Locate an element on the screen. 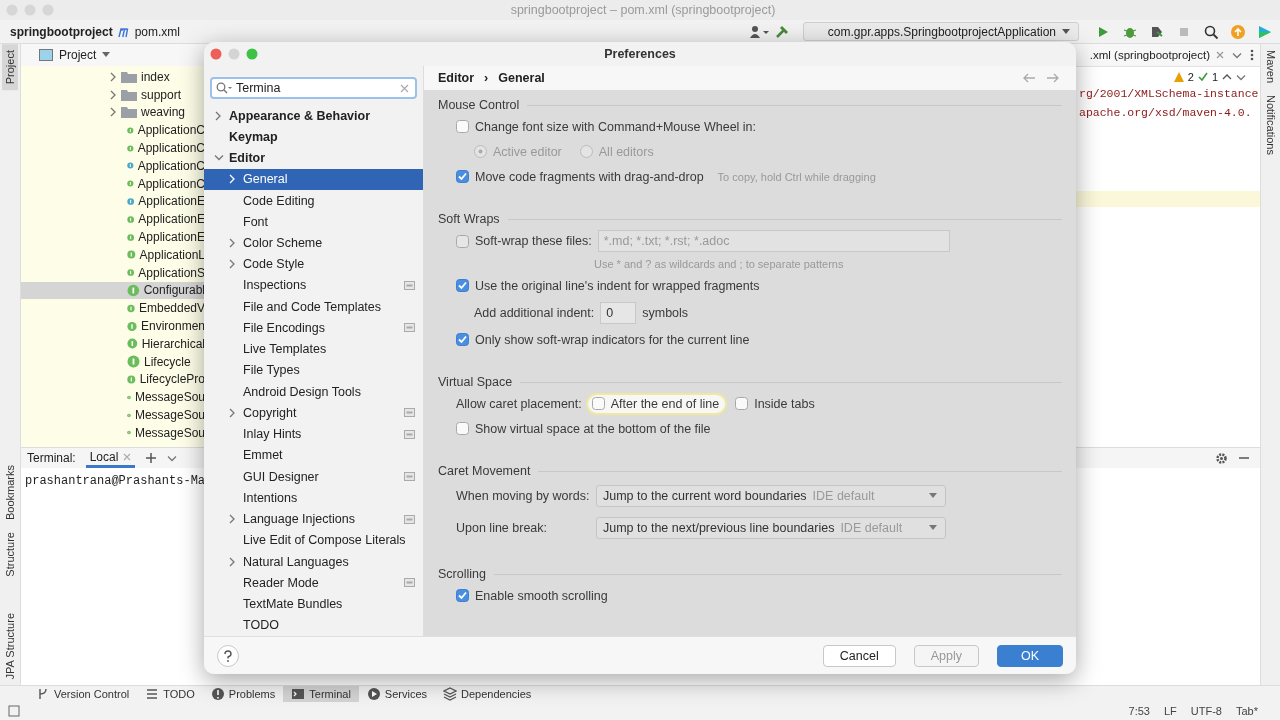  breadcrumb-item: pom.xml is located at coordinates (157, 31).